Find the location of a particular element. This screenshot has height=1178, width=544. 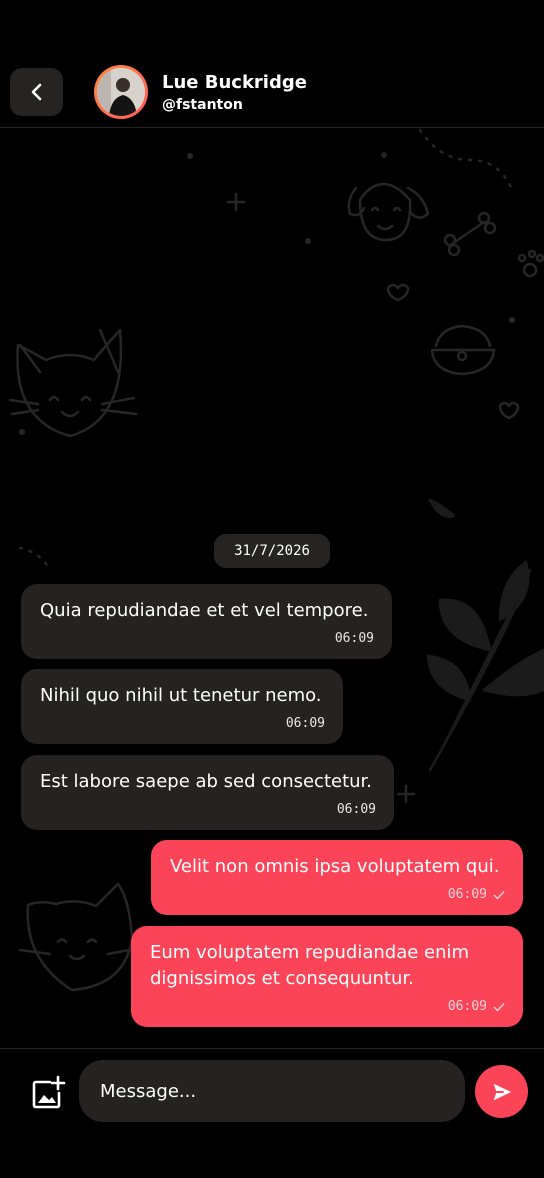

add-image-icon is located at coordinates (49, 1092).